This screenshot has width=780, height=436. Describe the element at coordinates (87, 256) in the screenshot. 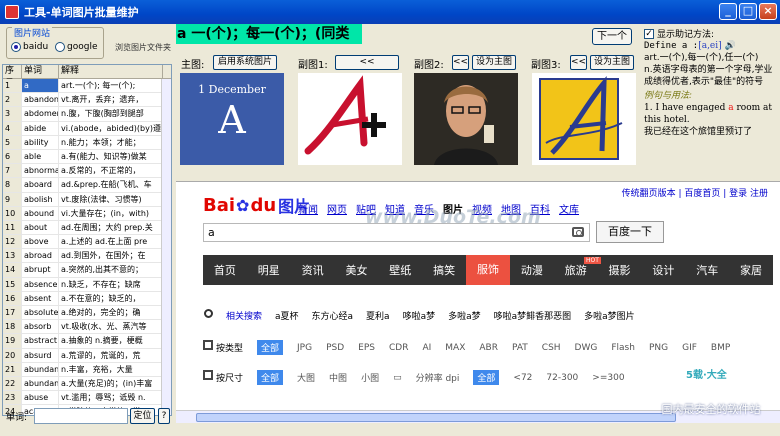

I see `table-row: 13 abroad ad.到国外，在国外；在` at that location.